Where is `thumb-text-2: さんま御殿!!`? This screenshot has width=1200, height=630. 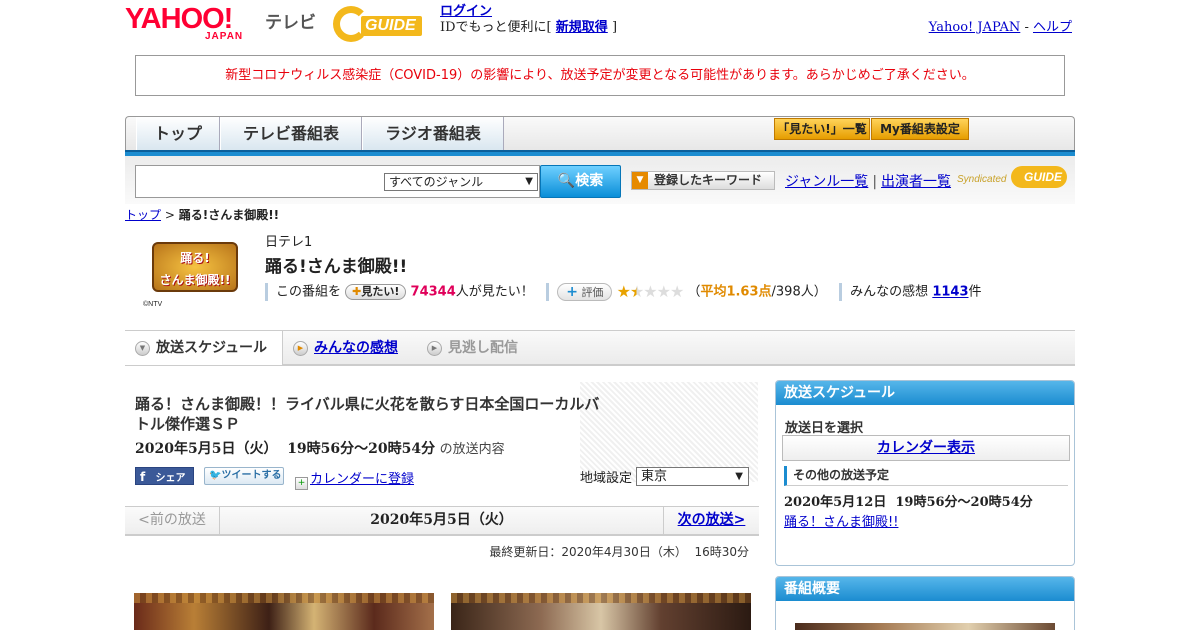 thumb-text-2: さんま御殿!! is located at coordinates (195, 280).